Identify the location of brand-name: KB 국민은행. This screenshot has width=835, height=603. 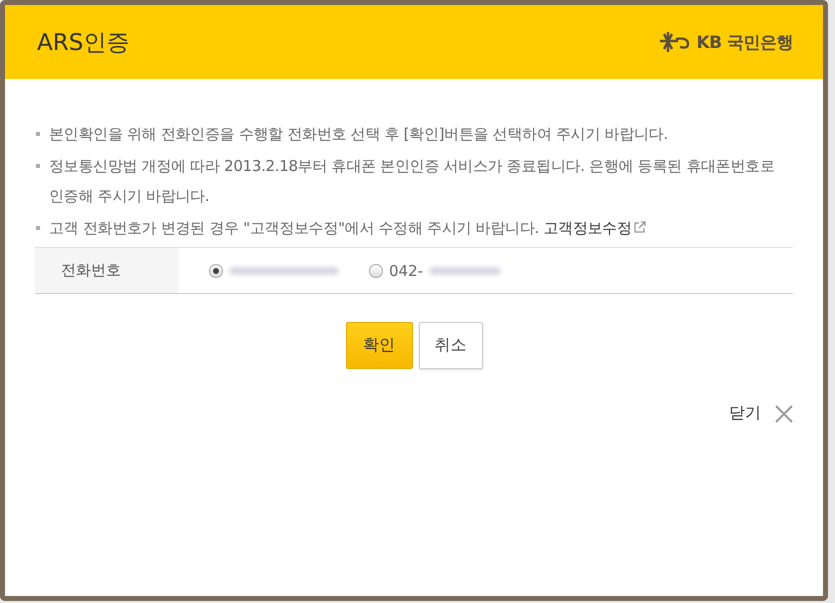
(744, 43).